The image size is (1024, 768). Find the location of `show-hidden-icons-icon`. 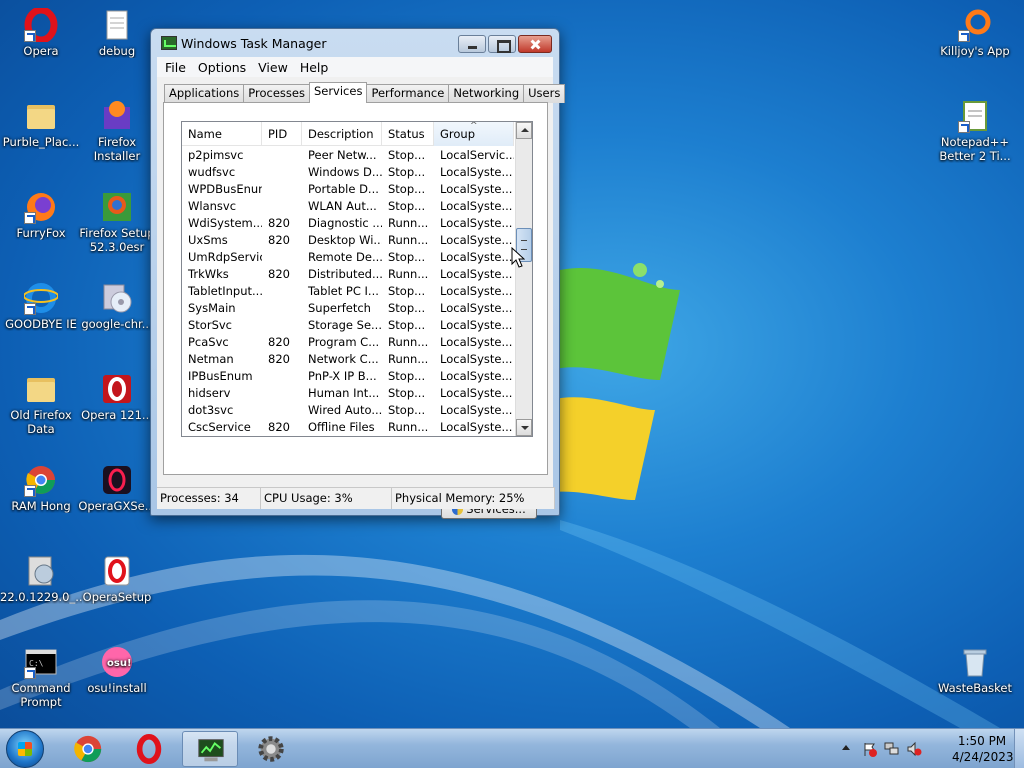

show-hidden-icons-icon is located at coordinates (846, 747).